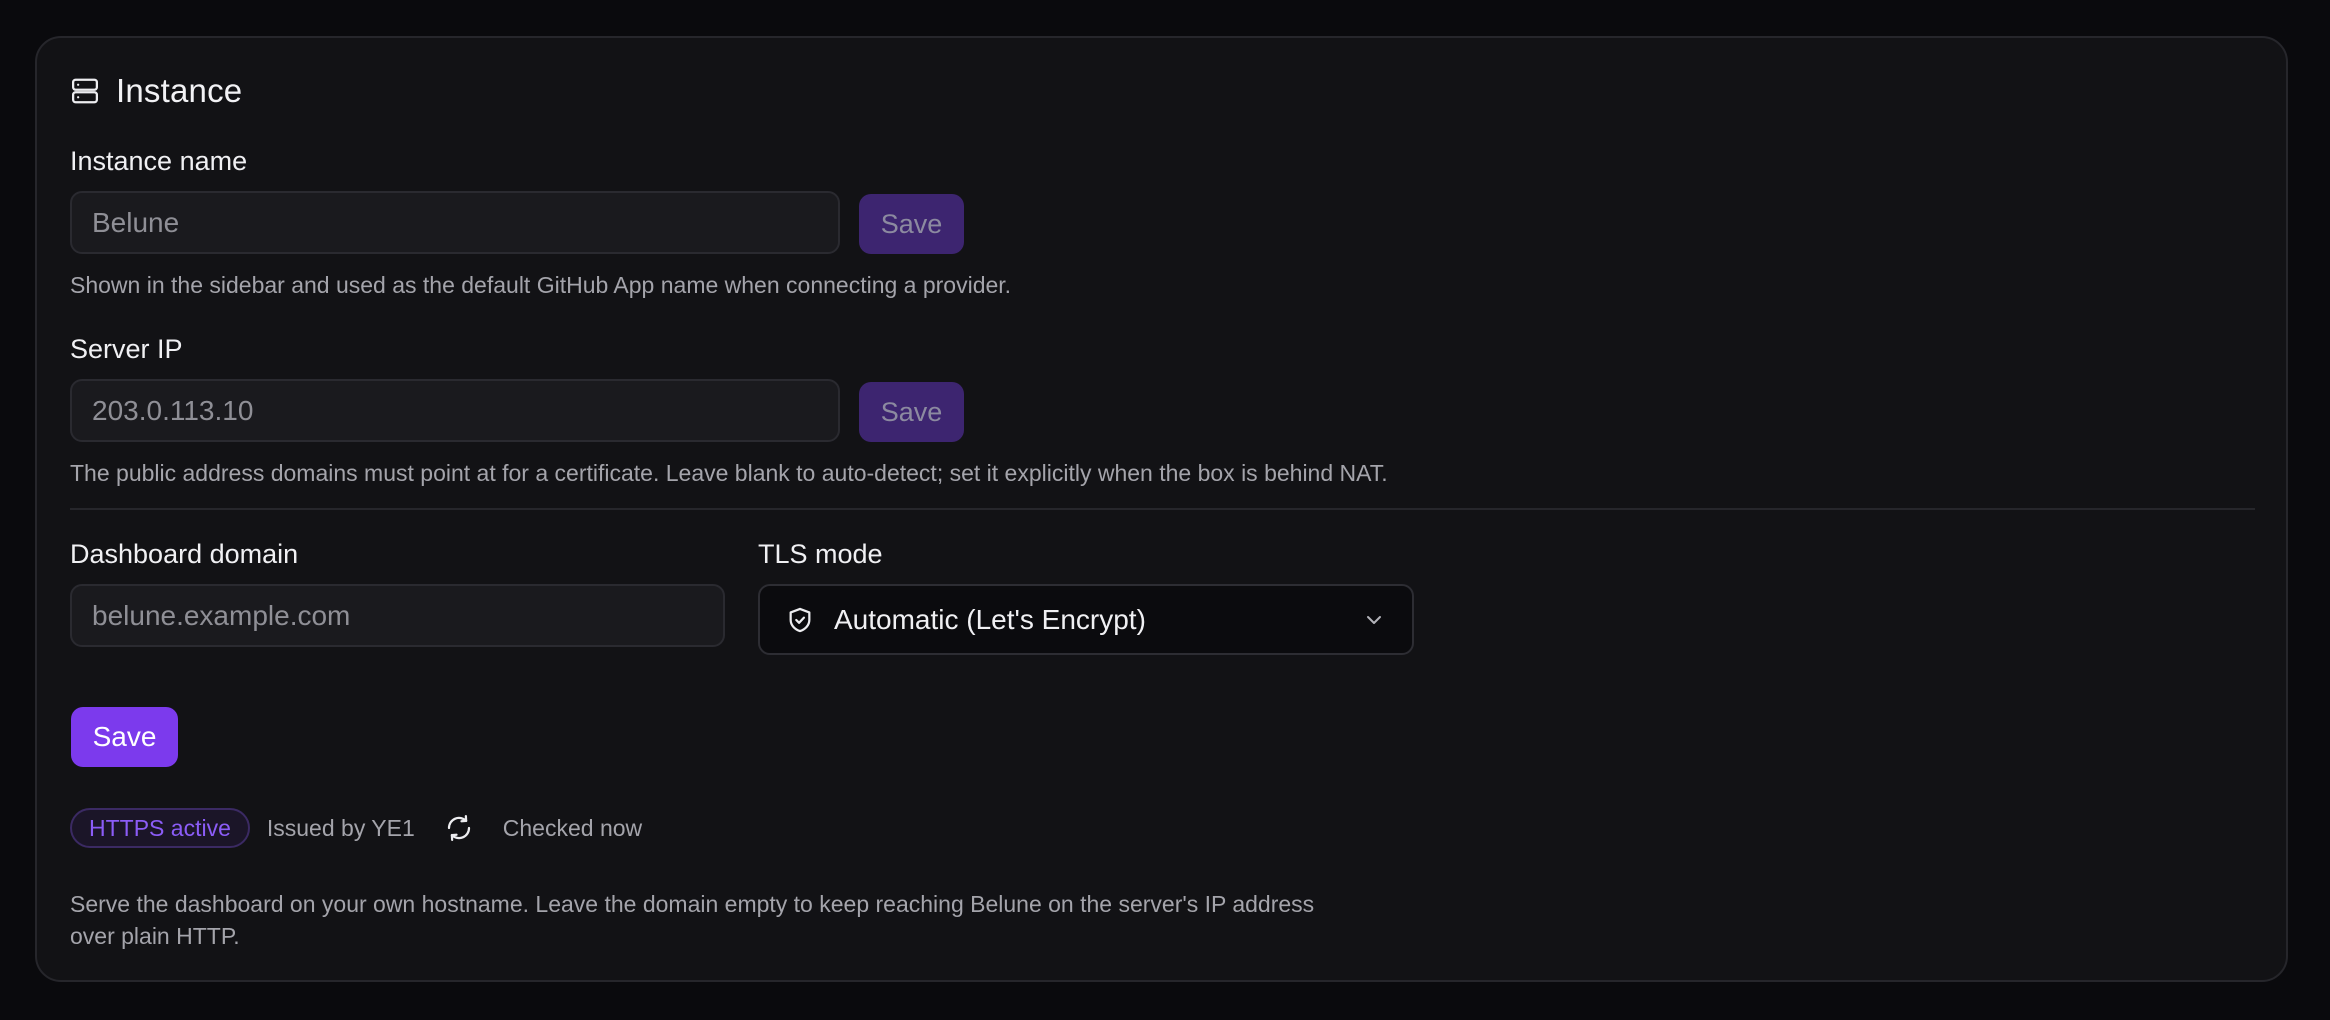 The height and width of the screenshot is (1020, 2330). Describe the element at coordinates (911, 224) in the screenshot. I see `instance-name-save-button: Save` at that location.